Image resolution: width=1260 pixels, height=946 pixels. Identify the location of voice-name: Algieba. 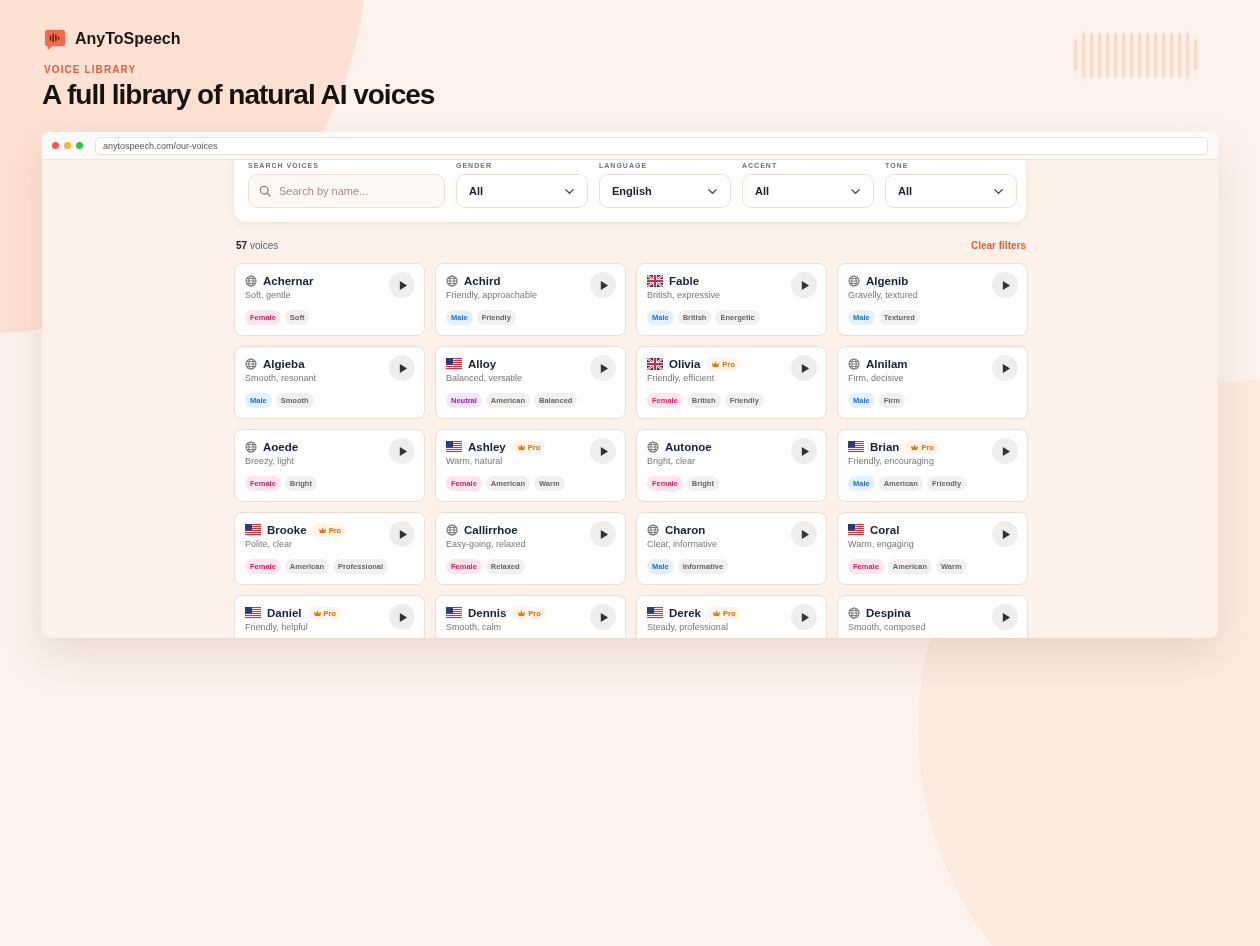
(284, 364).